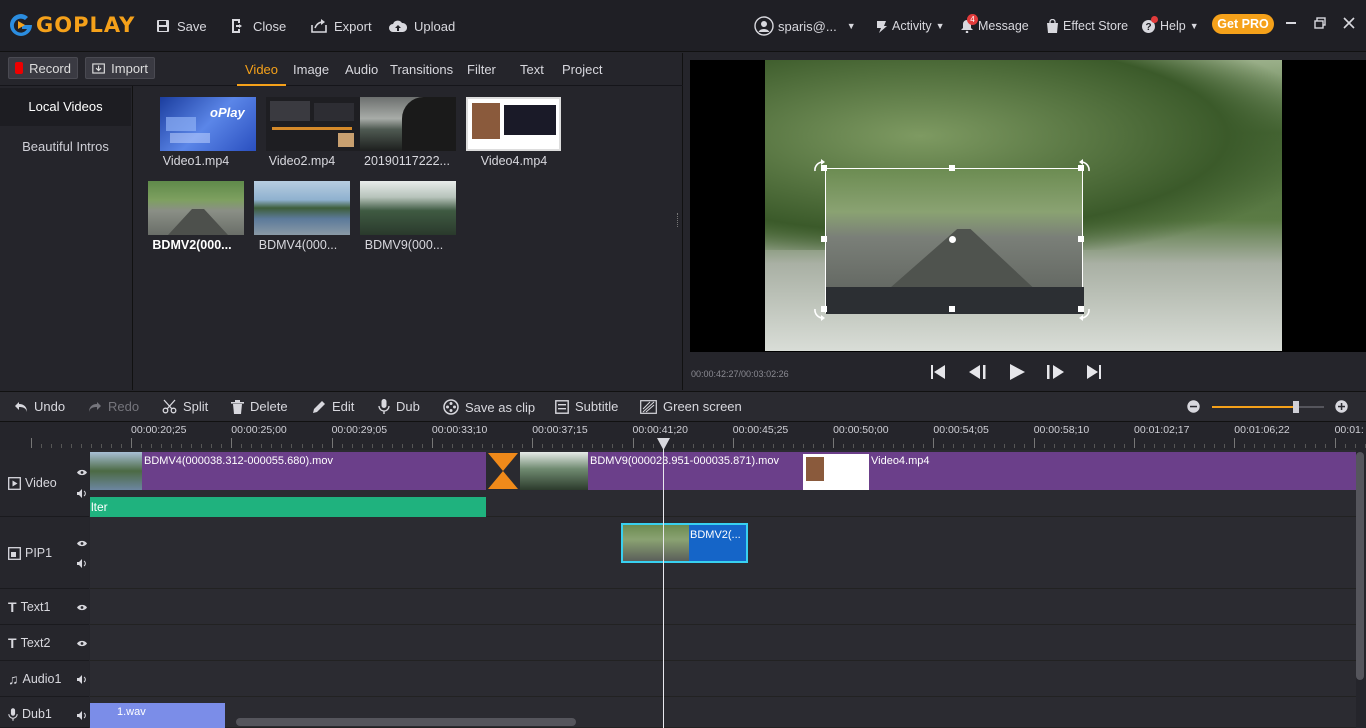  What do you see at coordinates (422, 26) in the screenshot?
I see `upload-button: Upload` at bounding box center [422, 26].